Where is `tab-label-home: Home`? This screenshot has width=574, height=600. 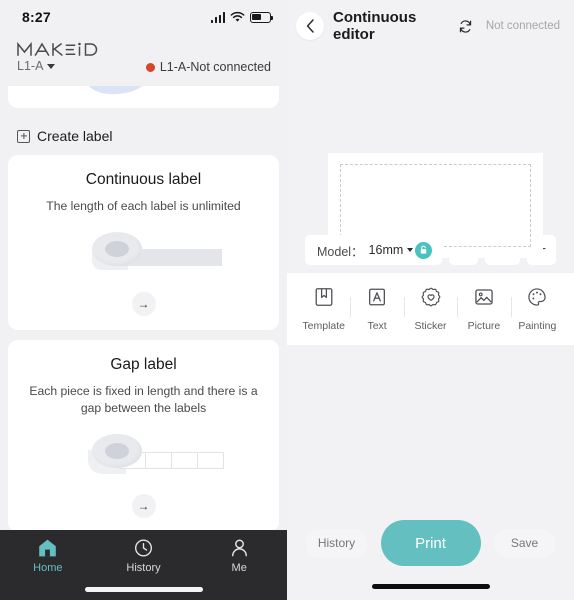
tab-label-home: Home is located at coordinates (48, 568).